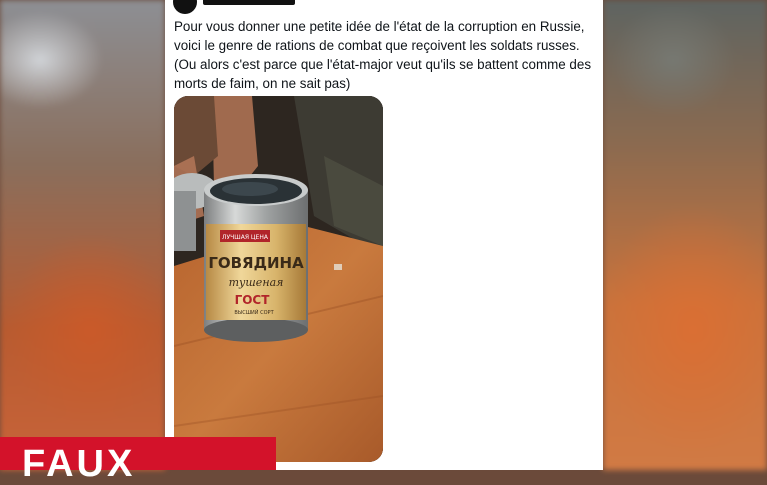 The image size is (767, 485). What do you see at coordinates (79, 464) in the screenshot?
I see `verdict-label: FAUX` at bounding box center [79, 464].